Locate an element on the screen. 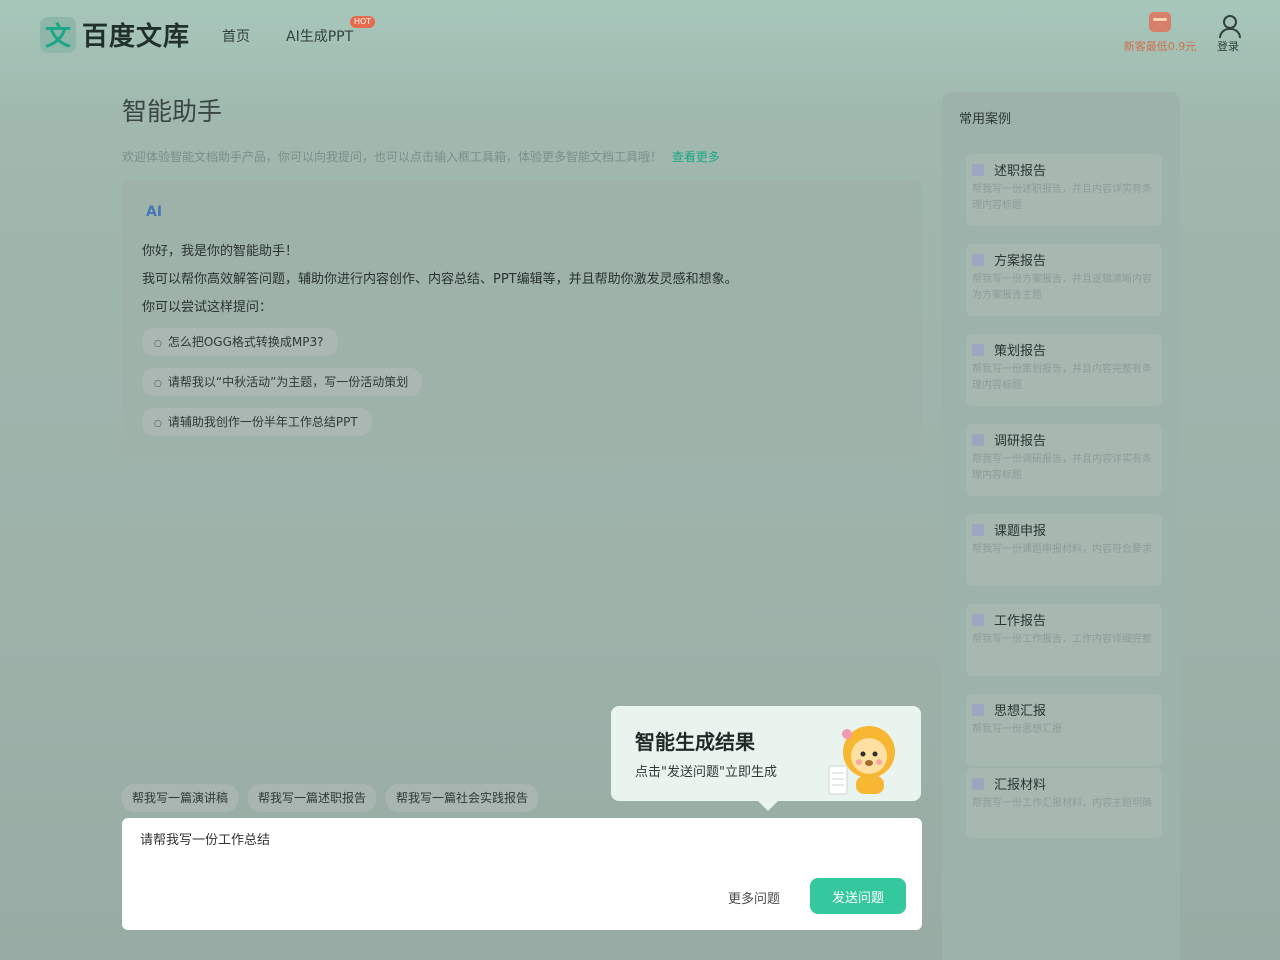 The height and width of the screenshot is (960, 1280). result-tip-popup: 智能生成结果 点击"发送问题"立即生成 is located at coordinates (766, 758).